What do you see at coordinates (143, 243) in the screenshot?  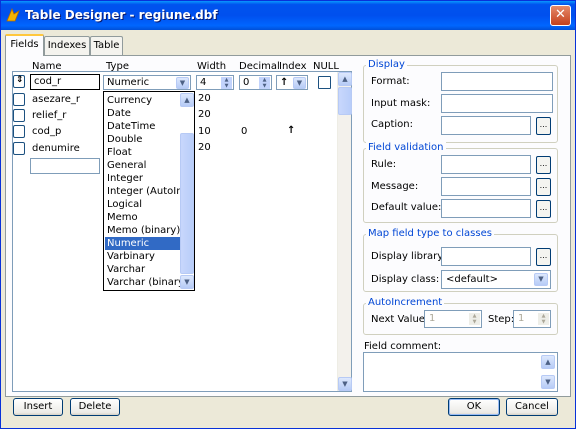 I see `type-option-selected: Numeric` at bounding box center [143, 243].